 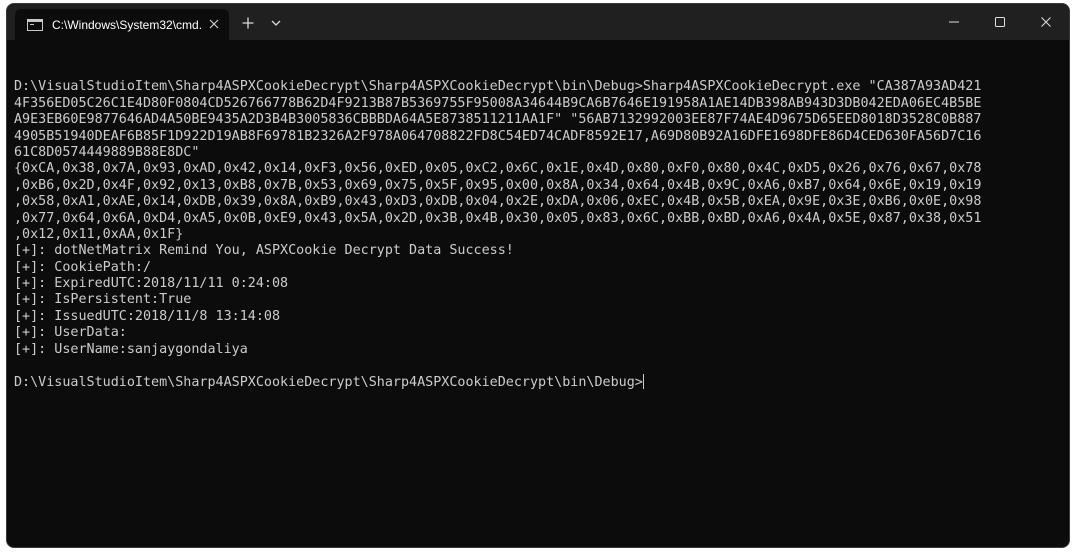 What do you see at coordinates (643, 382) in the screenshot?
I see `text-cursor` at bounding box center [643, 382].